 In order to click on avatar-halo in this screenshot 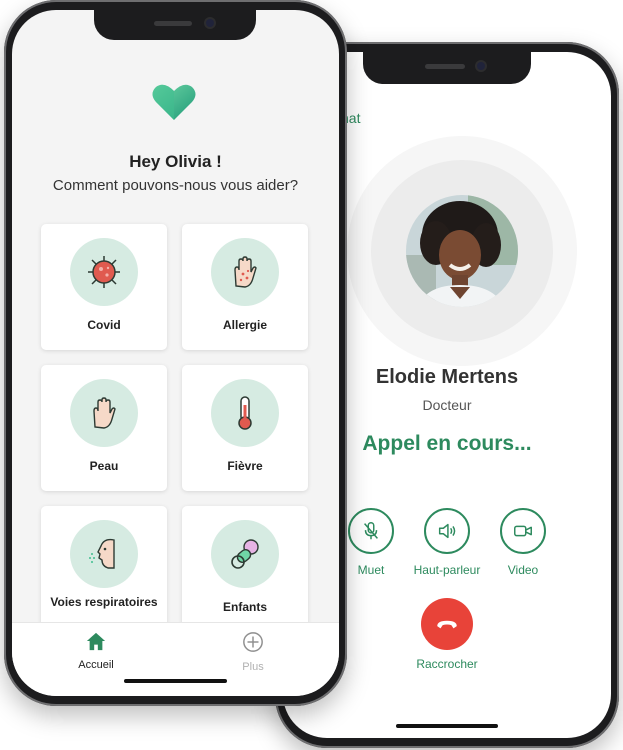, I will do `click(462, 251)`.